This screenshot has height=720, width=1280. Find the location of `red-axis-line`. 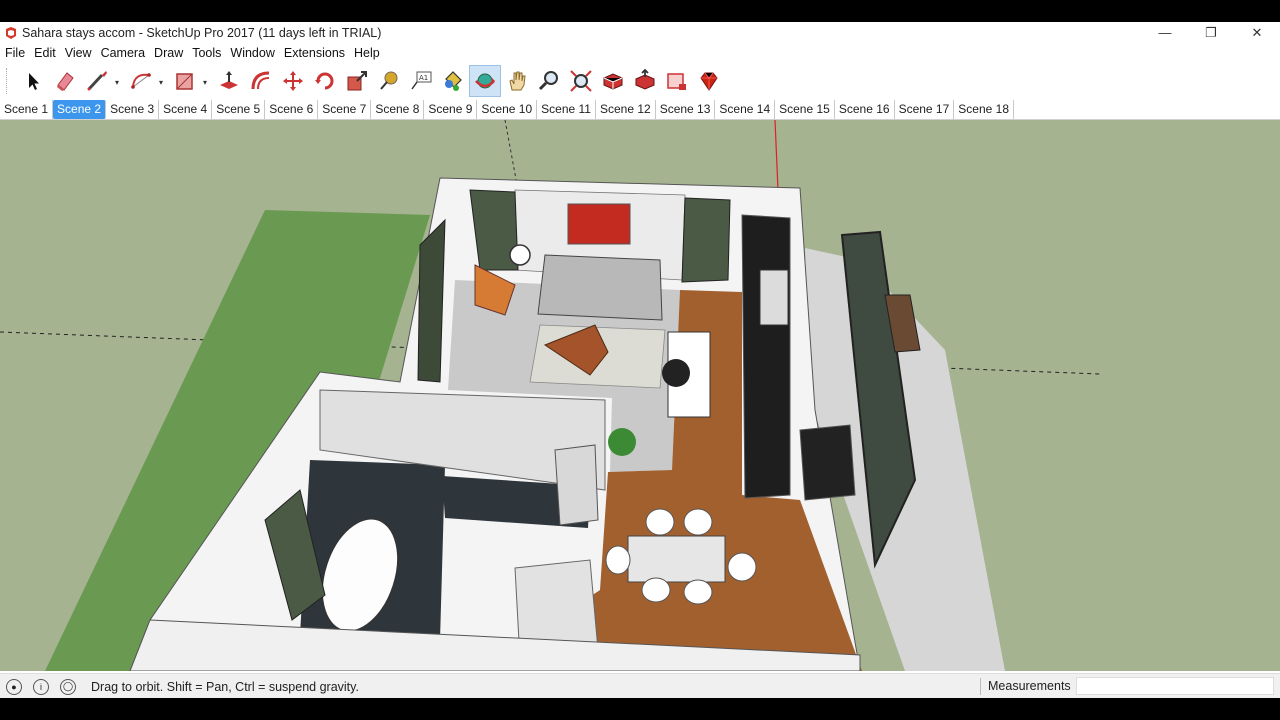

red-axis-line is located at coordinates (776, 155).